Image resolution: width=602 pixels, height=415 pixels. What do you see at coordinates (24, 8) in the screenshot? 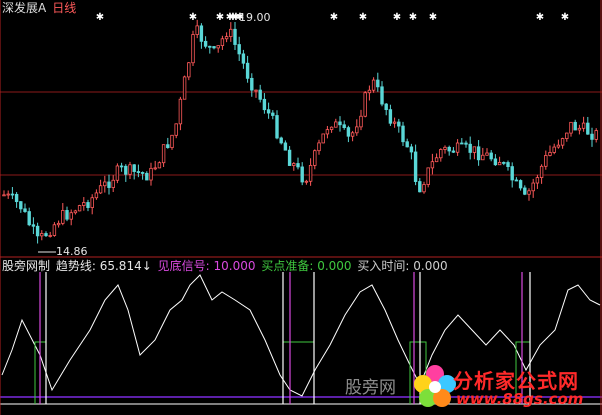
I see `stock-name: 深发展A` at bounding box center [24, 8].